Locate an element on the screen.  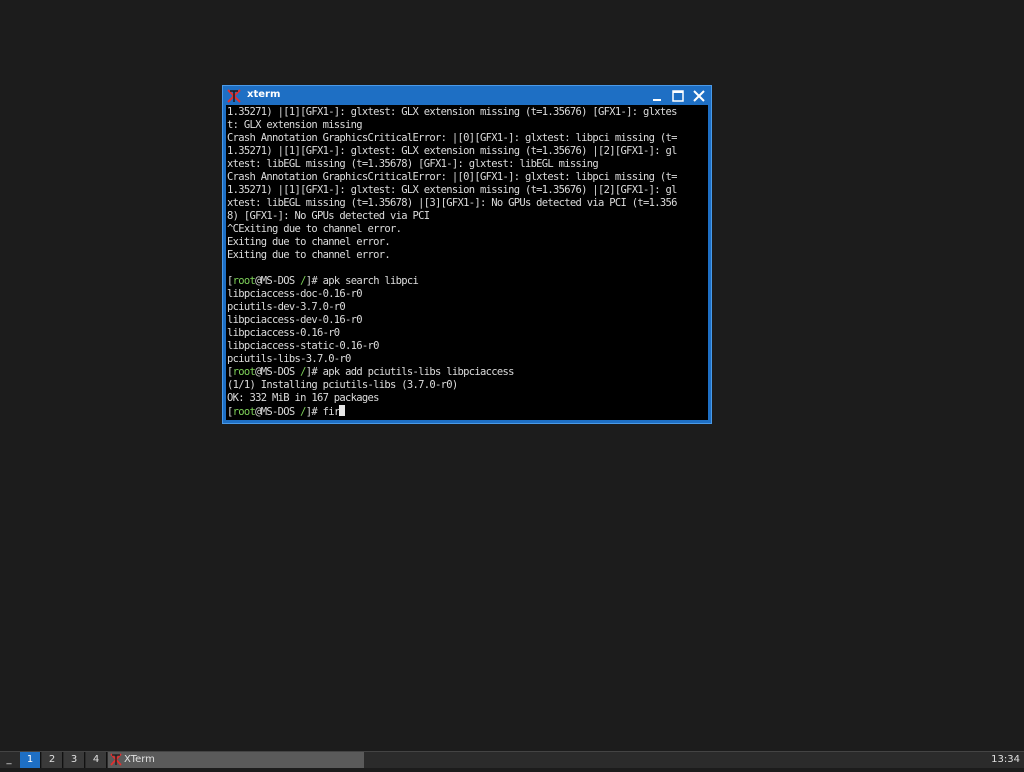
workspace-3-button: 3 is located at coordinates (74, 760).